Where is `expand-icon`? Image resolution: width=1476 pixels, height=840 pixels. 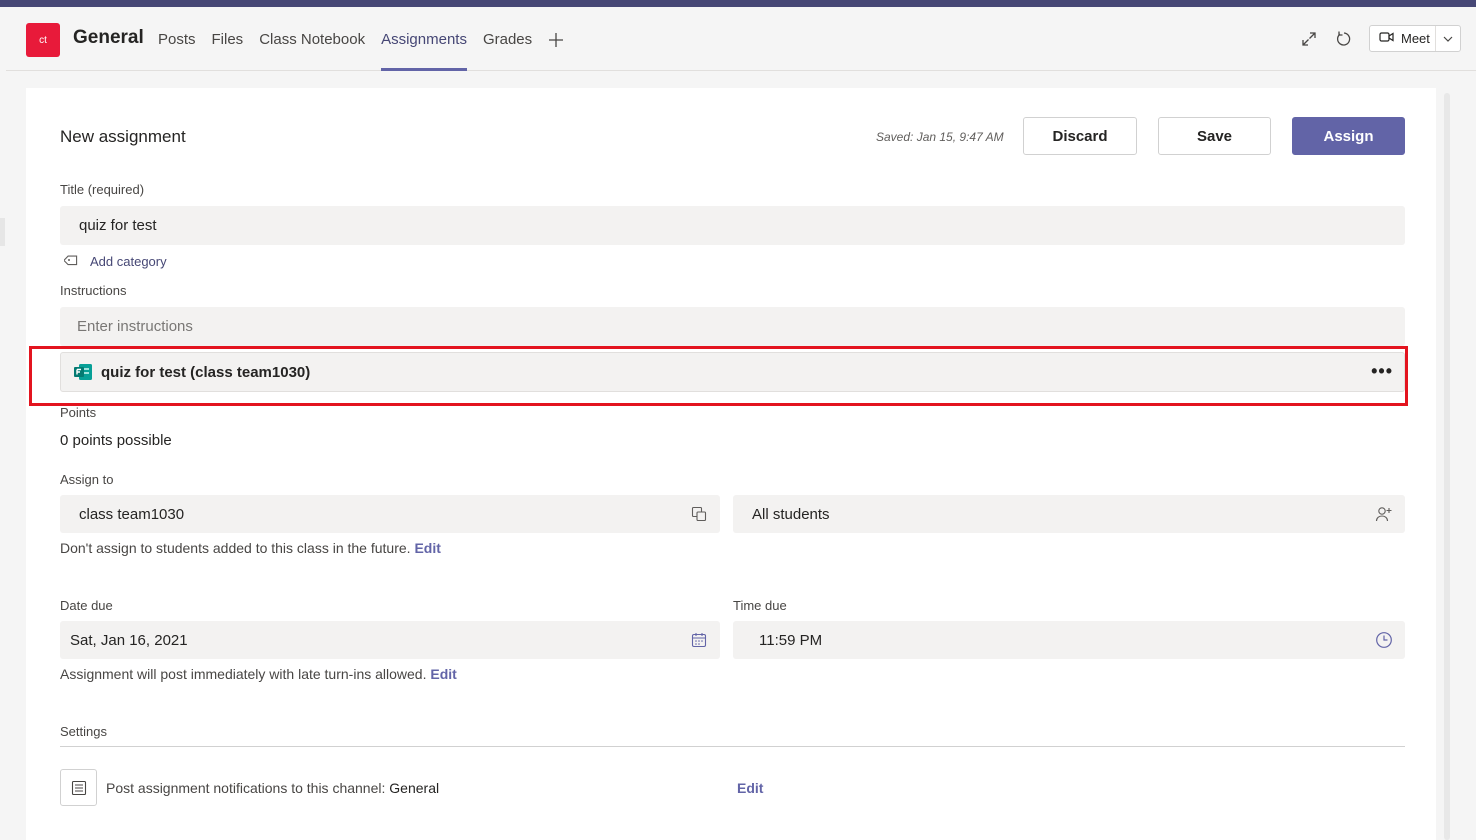
expand-icon is located at coordinates (1309, 39).